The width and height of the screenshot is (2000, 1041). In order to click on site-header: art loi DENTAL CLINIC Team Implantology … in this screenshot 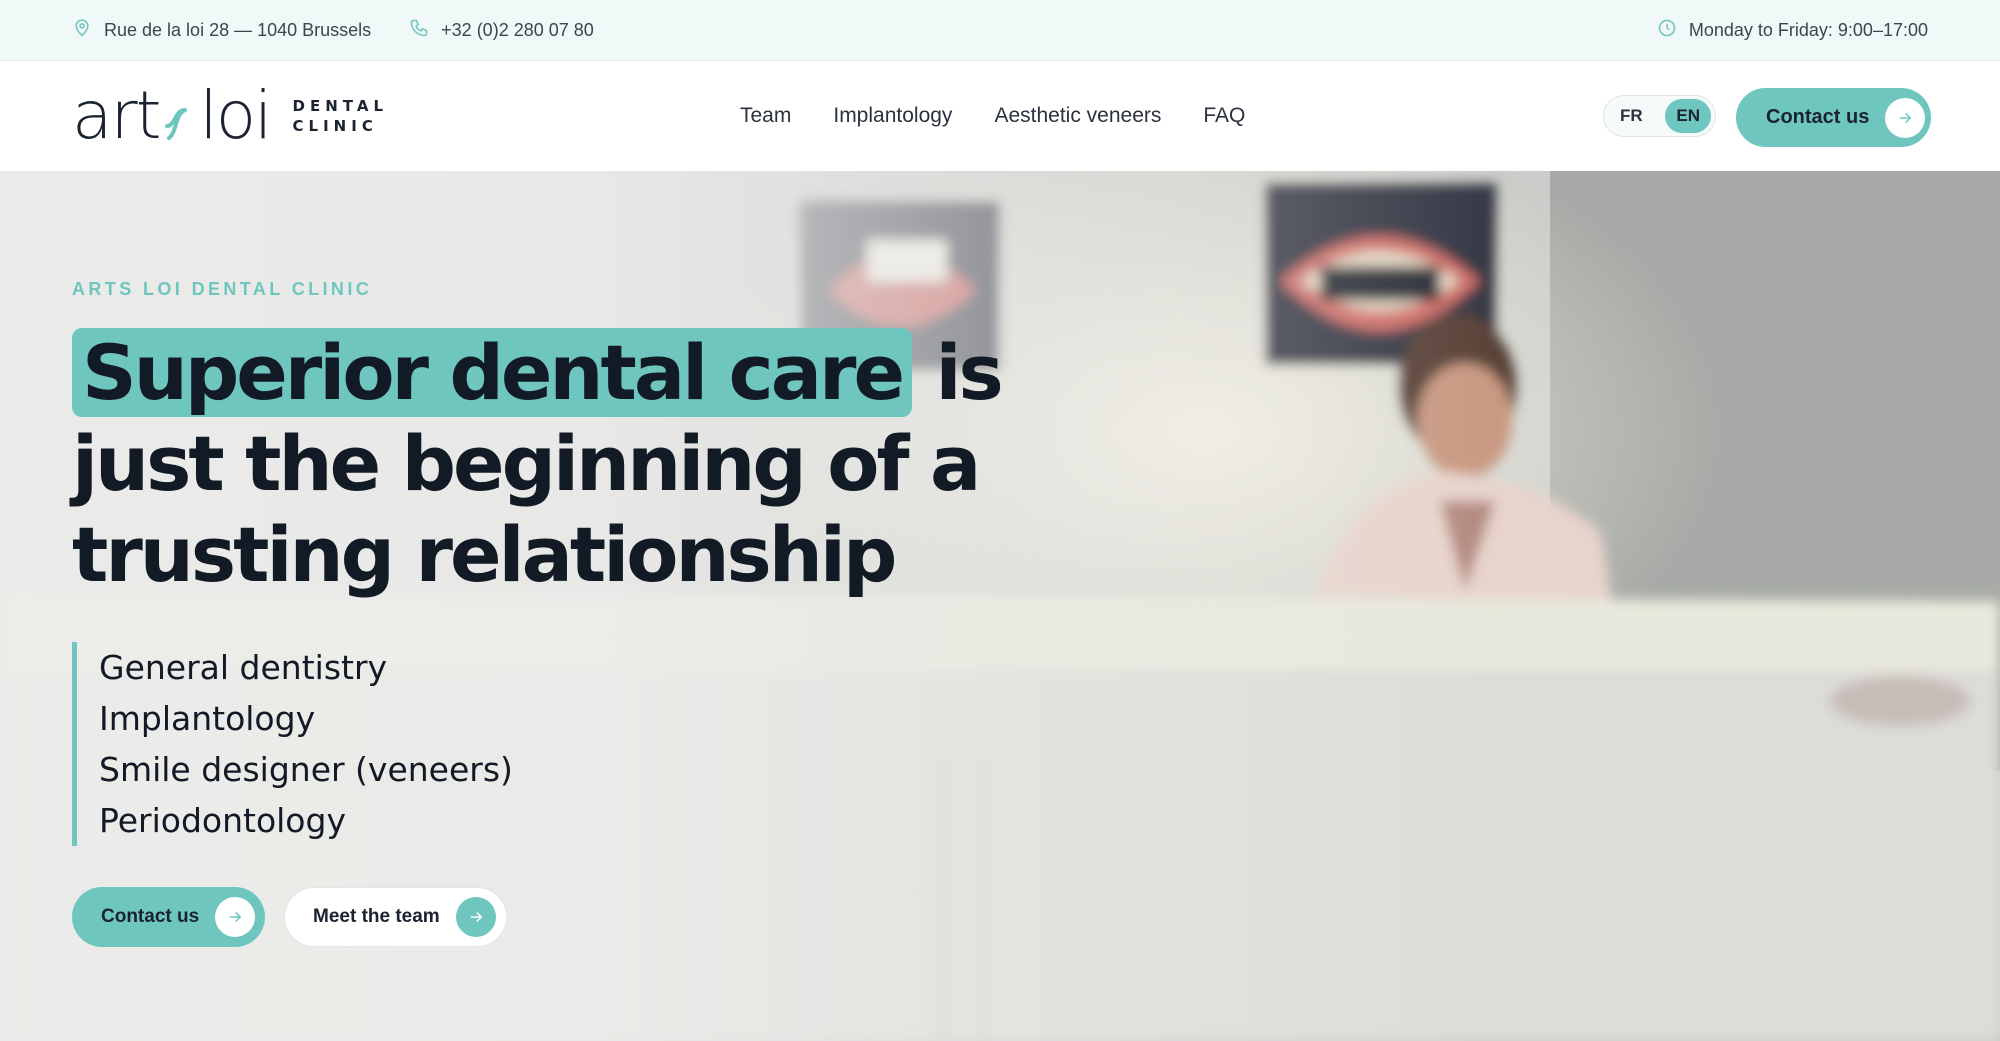, I will do `click(1000, 116)`.